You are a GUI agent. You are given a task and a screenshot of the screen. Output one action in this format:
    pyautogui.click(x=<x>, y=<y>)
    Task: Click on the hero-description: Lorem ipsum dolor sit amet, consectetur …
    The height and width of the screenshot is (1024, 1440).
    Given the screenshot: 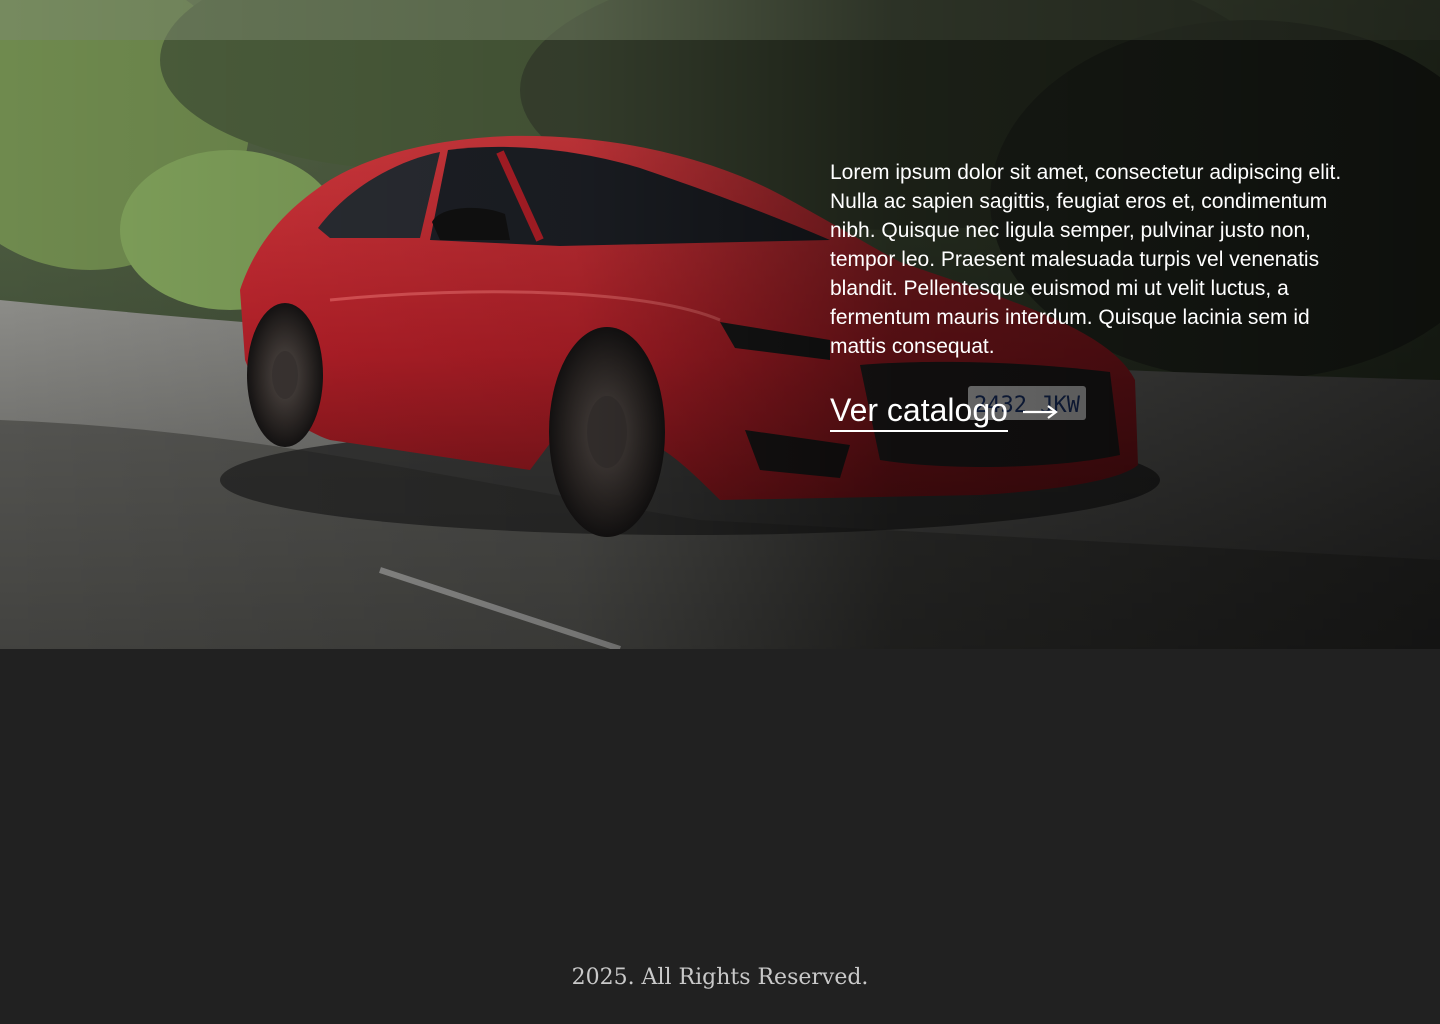 What is the action you would take?
    pyautogui.click(x=1086, y=259)
    